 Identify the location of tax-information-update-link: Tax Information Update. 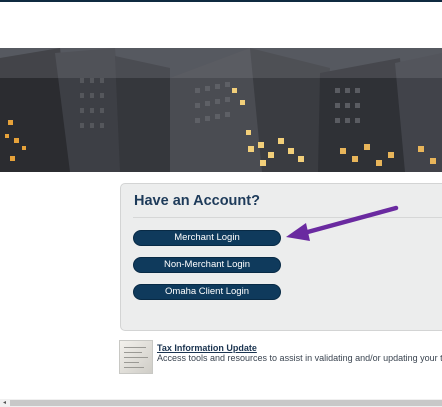
(207, 348).